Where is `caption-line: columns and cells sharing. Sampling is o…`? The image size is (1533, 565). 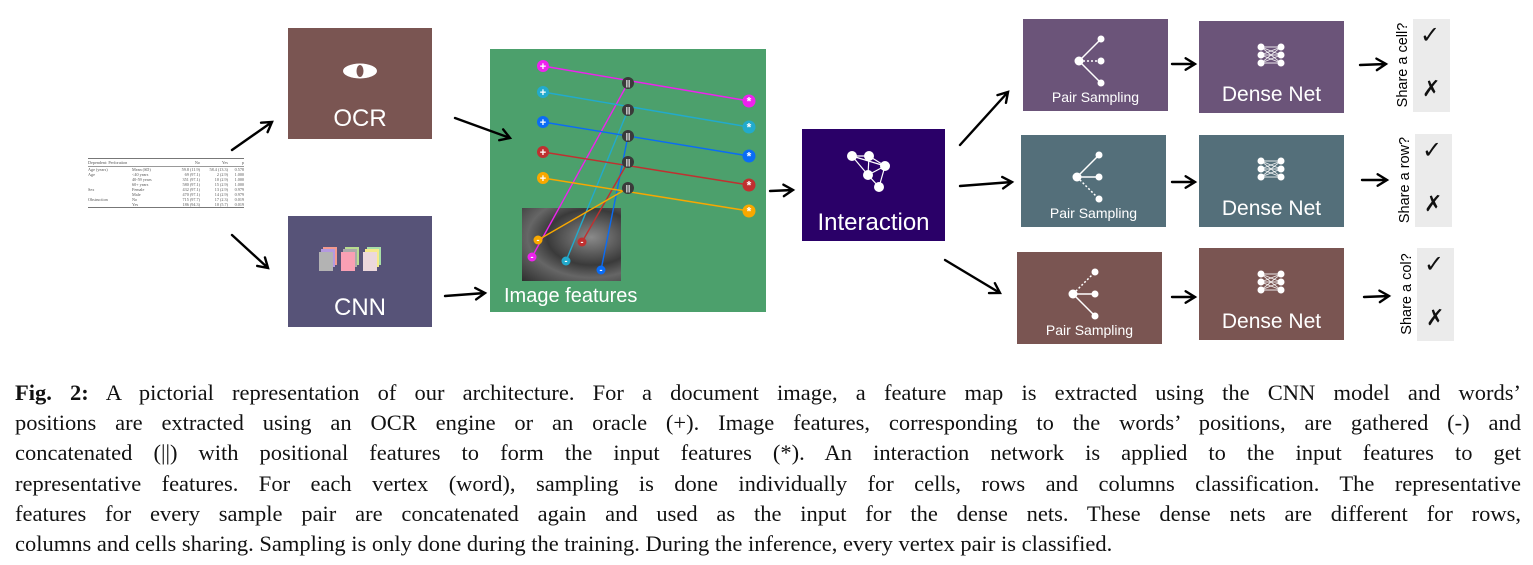
caption-line: columns and cells sharing. Sampling is o… is located at coordinates (768, 544).